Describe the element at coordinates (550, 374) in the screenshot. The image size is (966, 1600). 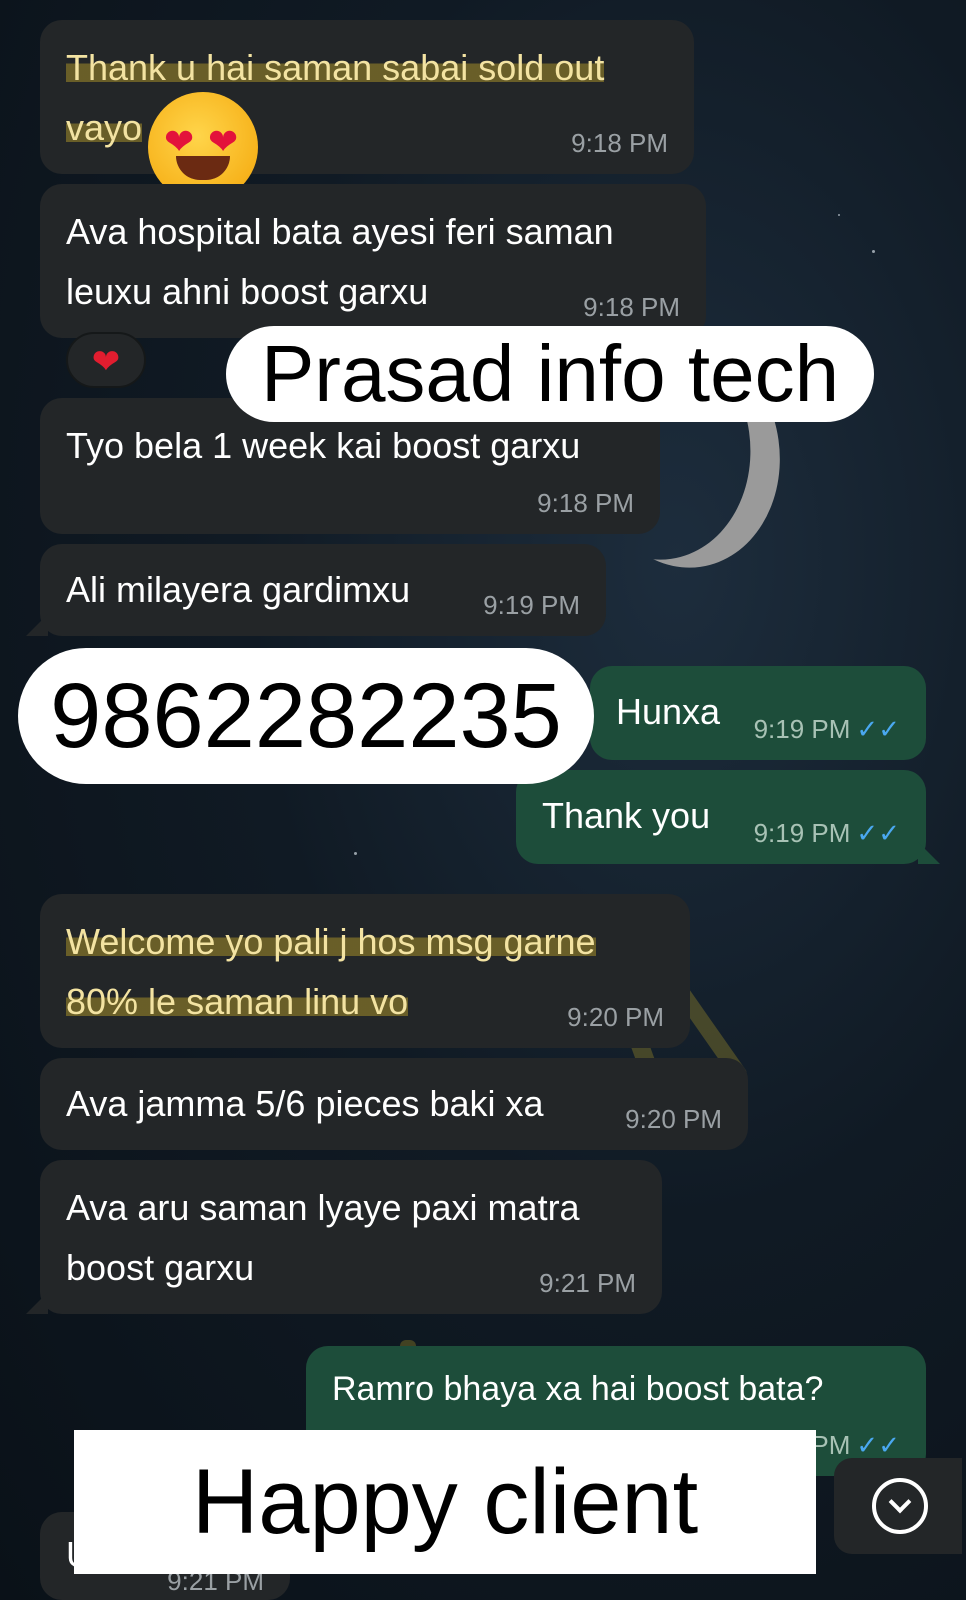
I see `brand-overlay-label: Prasad info tech` at that location.